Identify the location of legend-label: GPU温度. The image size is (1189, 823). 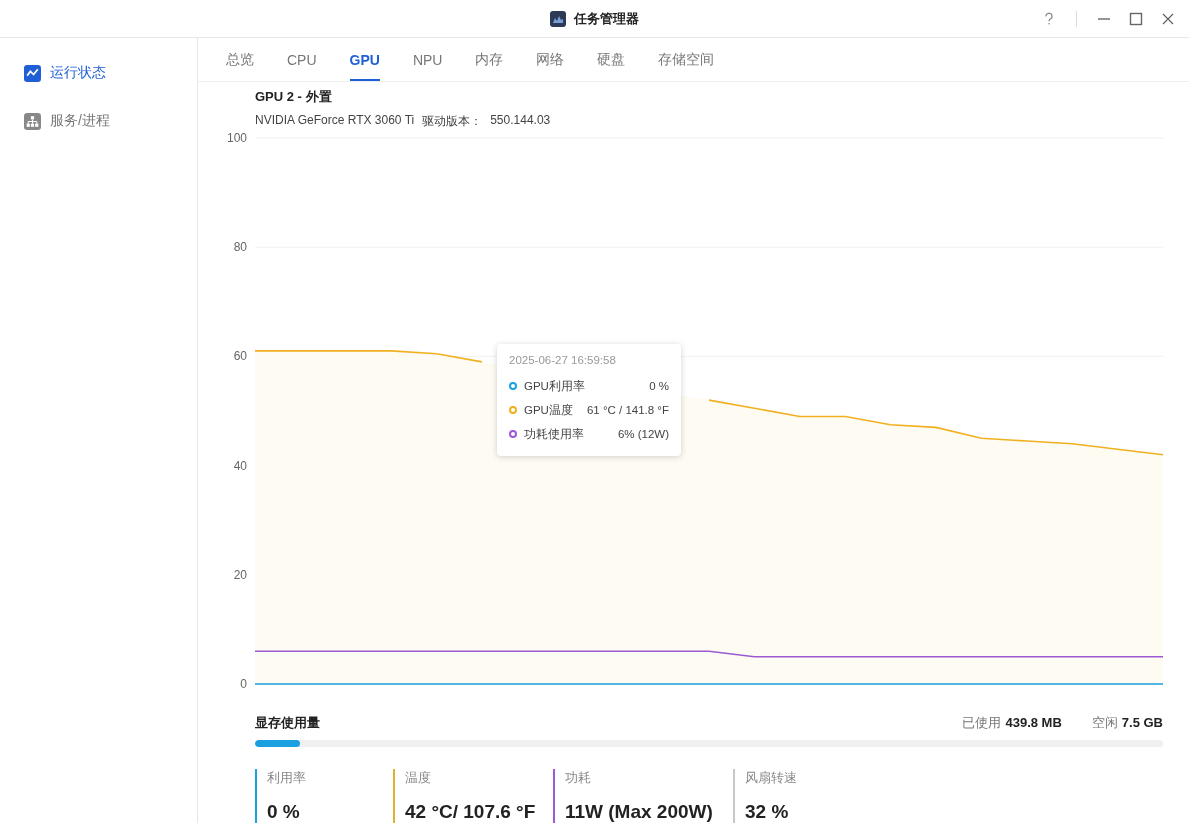
(548, 410).